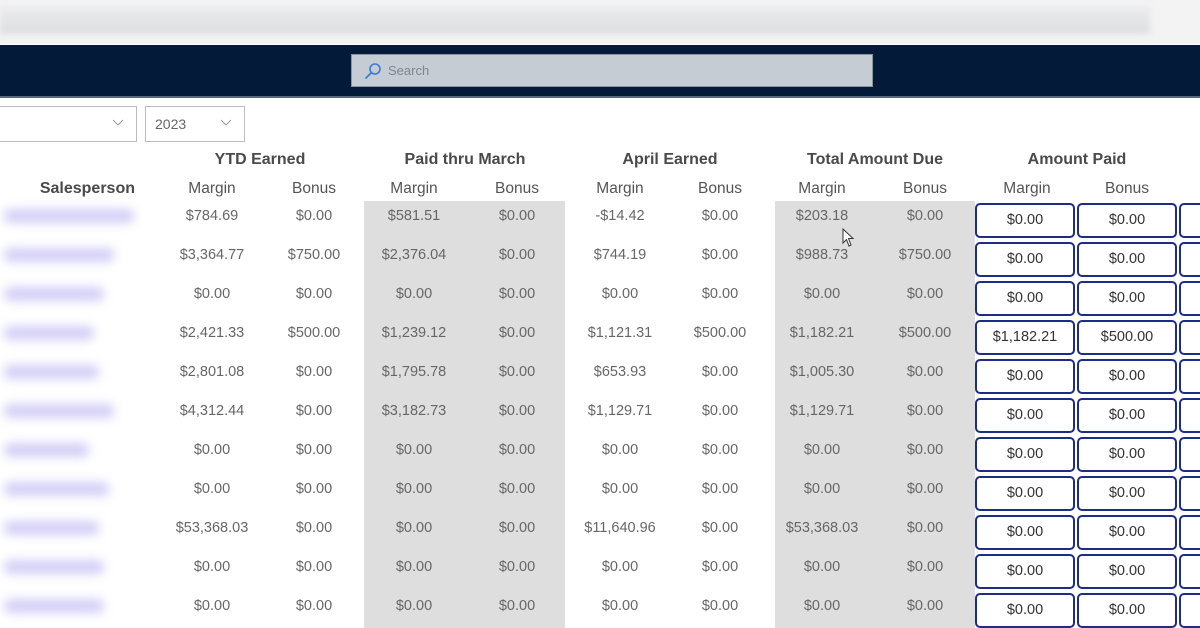  I want to click on mouse-cursor-icon, so click(848, 237).